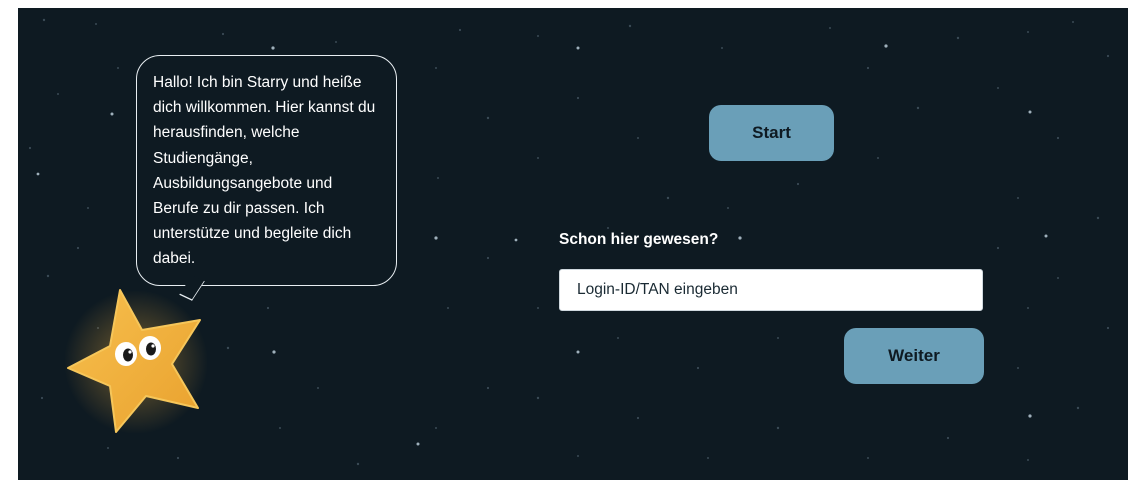 This screenshot has height=480, width=1138. I want to click on login-id-input, so click(771, 290).